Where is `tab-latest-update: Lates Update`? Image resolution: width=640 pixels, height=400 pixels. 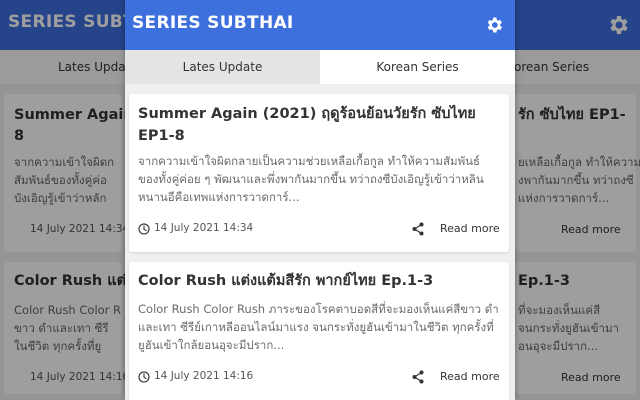
tab-latest-update: Lates Update is located at coordinates (222, 67).